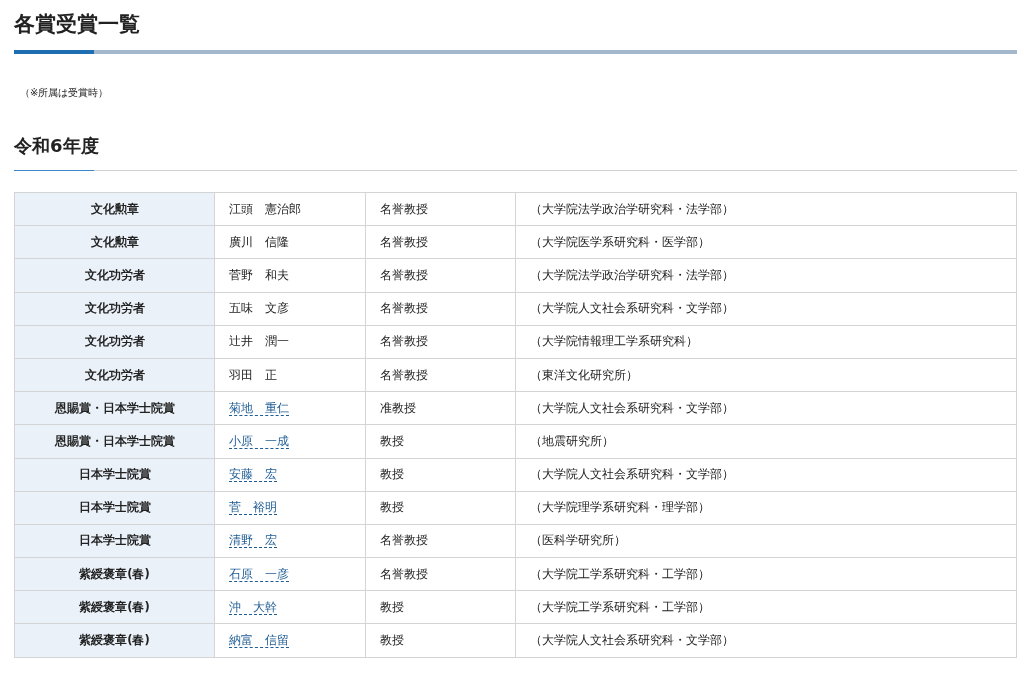 This screenshot has width=1024, height=677. I want to click on affiliation-cell: （地震研究所）, so click(766, 441).